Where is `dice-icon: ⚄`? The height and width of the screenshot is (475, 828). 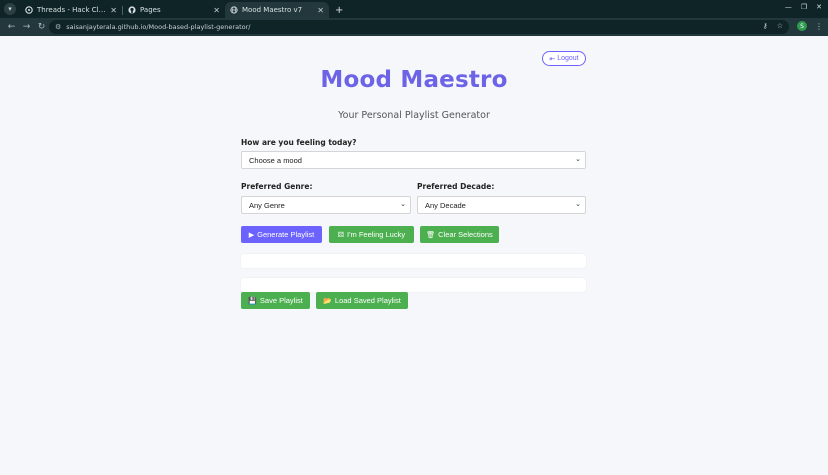 dice-icon: ⚄ is located at coordinates (340, 235).